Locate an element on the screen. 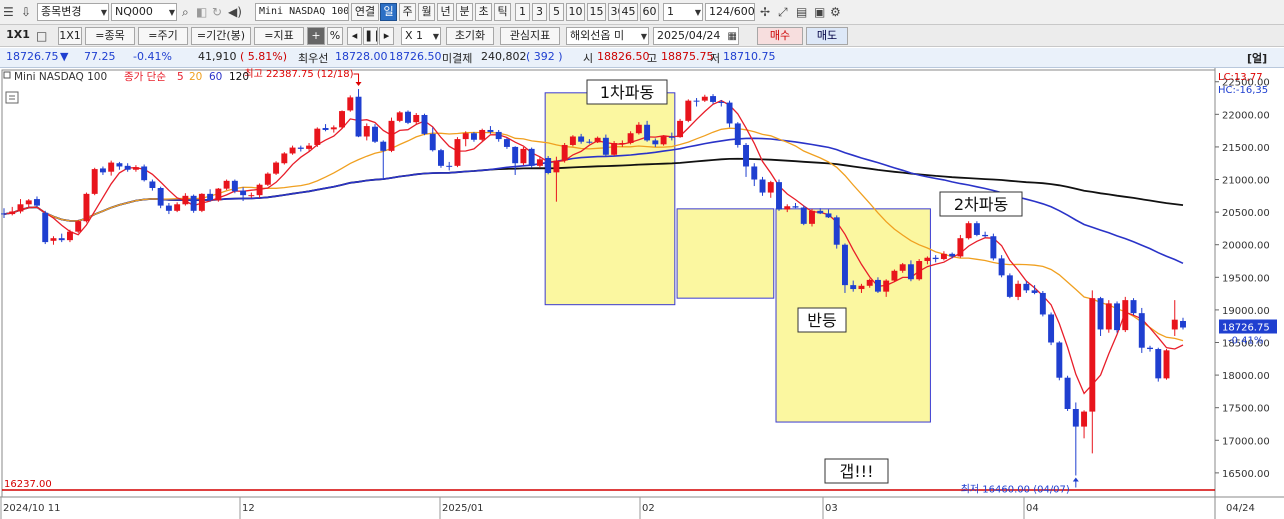 Image resolution: width=1284 pixels, height=519 pixels. grid-toggle-icon is located at coordinates (12, 97).